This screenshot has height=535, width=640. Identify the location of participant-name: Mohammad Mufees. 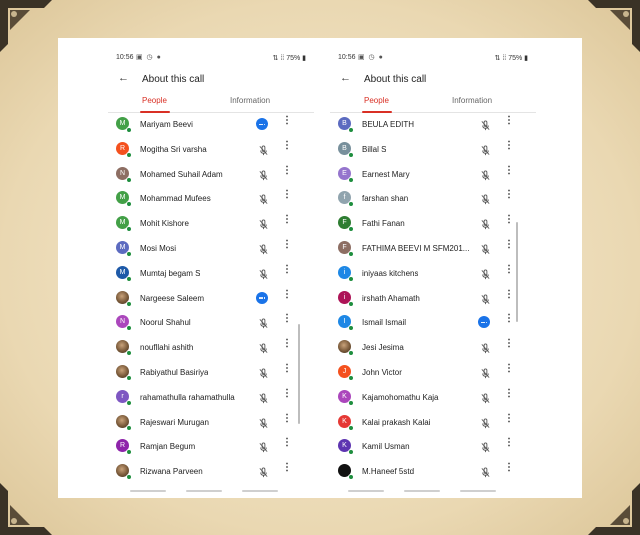
(175, 199).